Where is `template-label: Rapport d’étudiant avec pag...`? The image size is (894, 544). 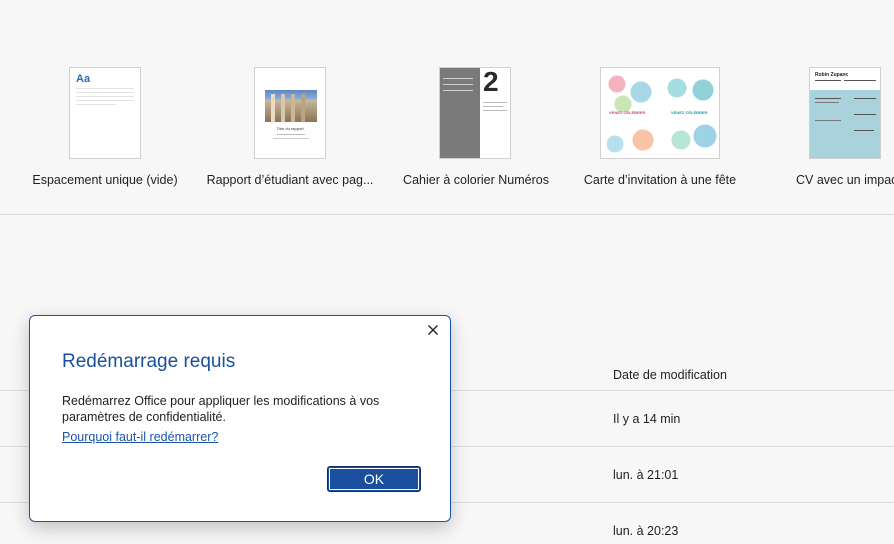 template-label: Rapport d’étudiant avec pag... is located at coordinates (290, 180).